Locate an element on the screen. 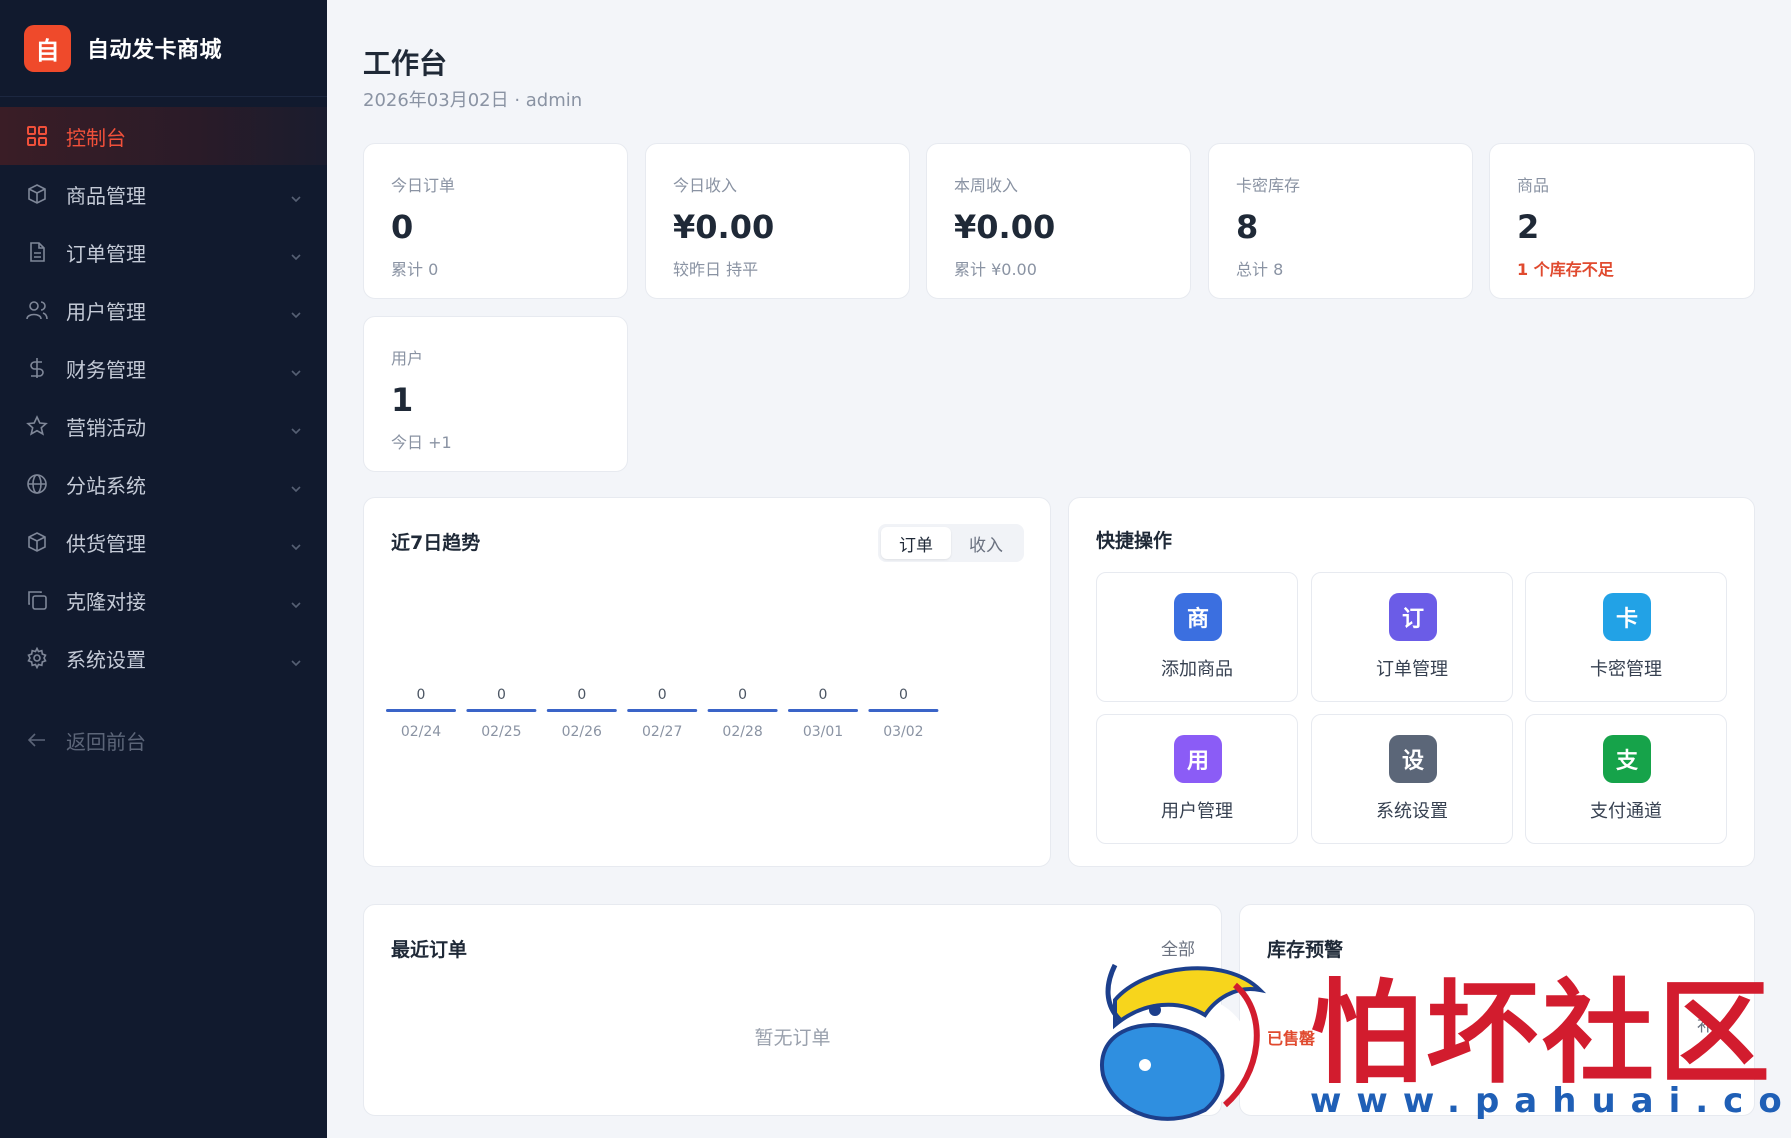  quick-card-keys-button: 卡 卡密管理 is located at coordinates (1626, 637).